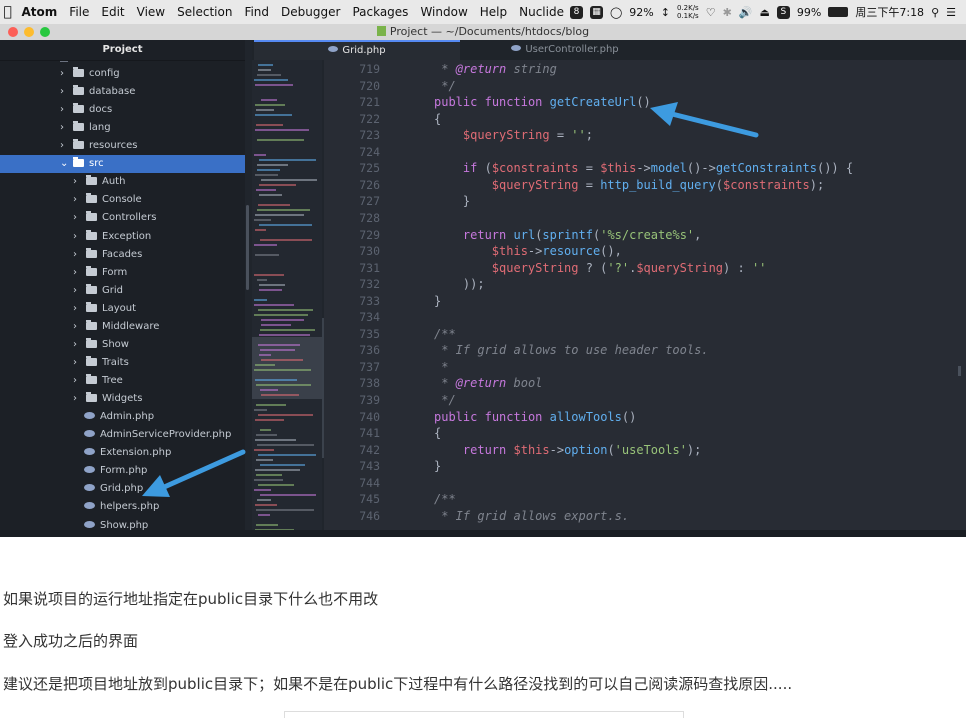 This screenshot has width=966, height=718. I want to click on tree-file-item: helpers.php, so click(122, 507).